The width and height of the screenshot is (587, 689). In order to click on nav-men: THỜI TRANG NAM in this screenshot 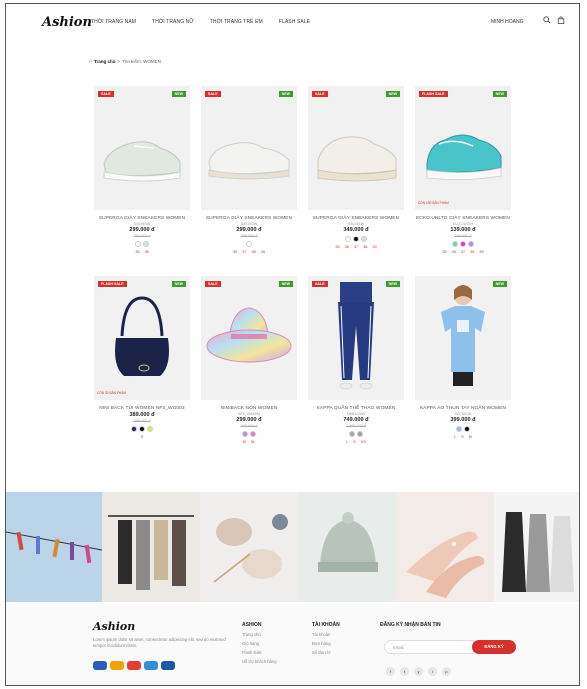, I will do `click(113, 22)`.